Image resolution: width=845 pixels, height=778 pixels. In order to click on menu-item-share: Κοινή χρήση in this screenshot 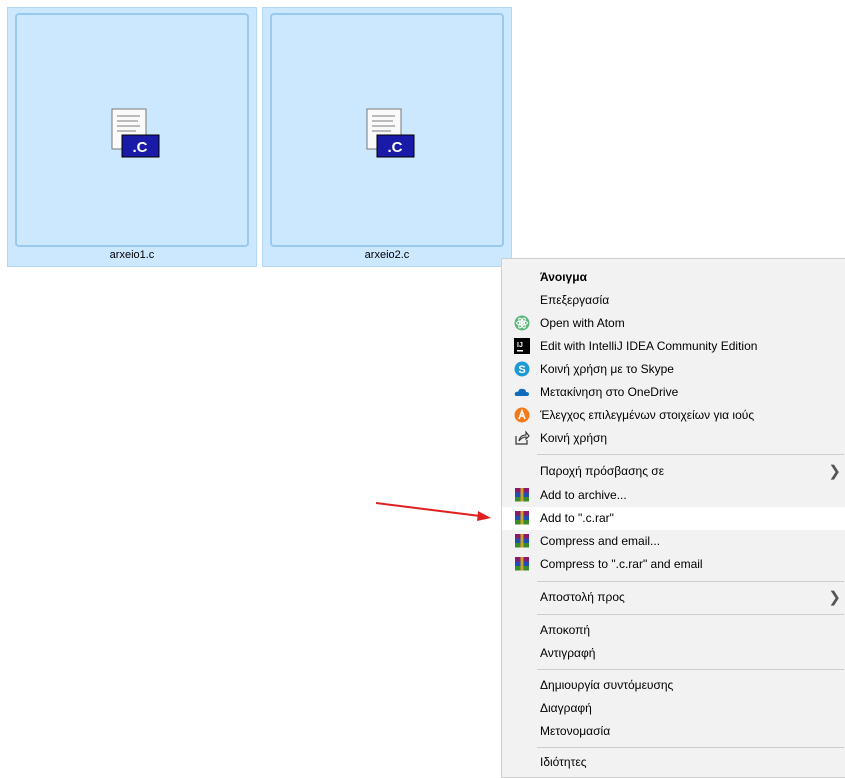, I will do `click(673, 438)`.